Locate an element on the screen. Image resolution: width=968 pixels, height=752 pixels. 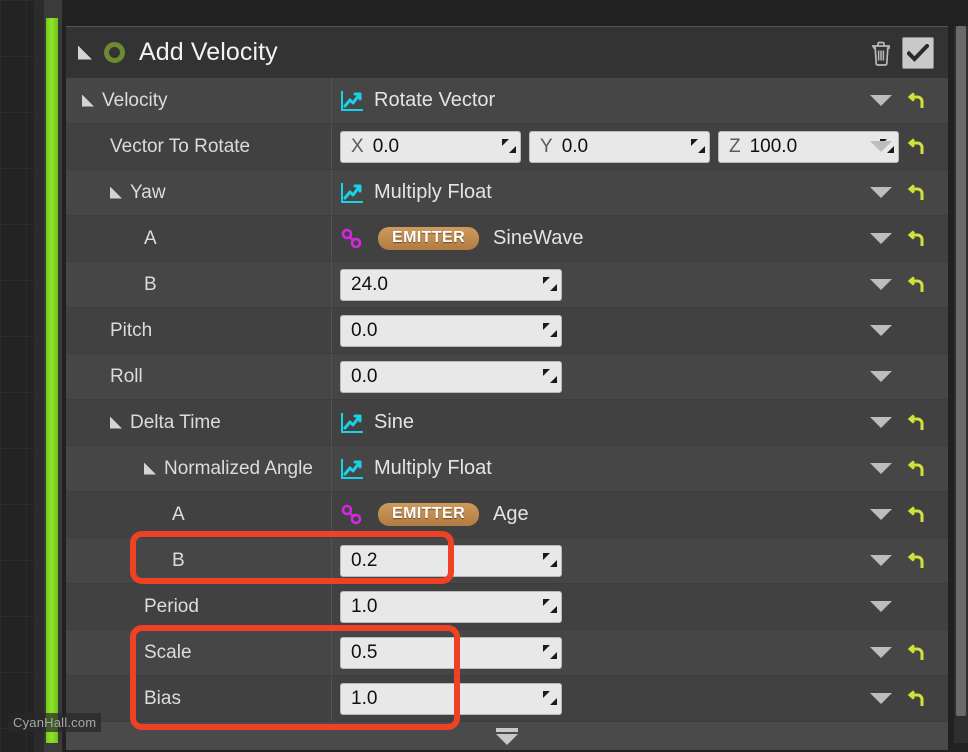
property-value-cell: 0.0 is located at coordinates (640, 330).